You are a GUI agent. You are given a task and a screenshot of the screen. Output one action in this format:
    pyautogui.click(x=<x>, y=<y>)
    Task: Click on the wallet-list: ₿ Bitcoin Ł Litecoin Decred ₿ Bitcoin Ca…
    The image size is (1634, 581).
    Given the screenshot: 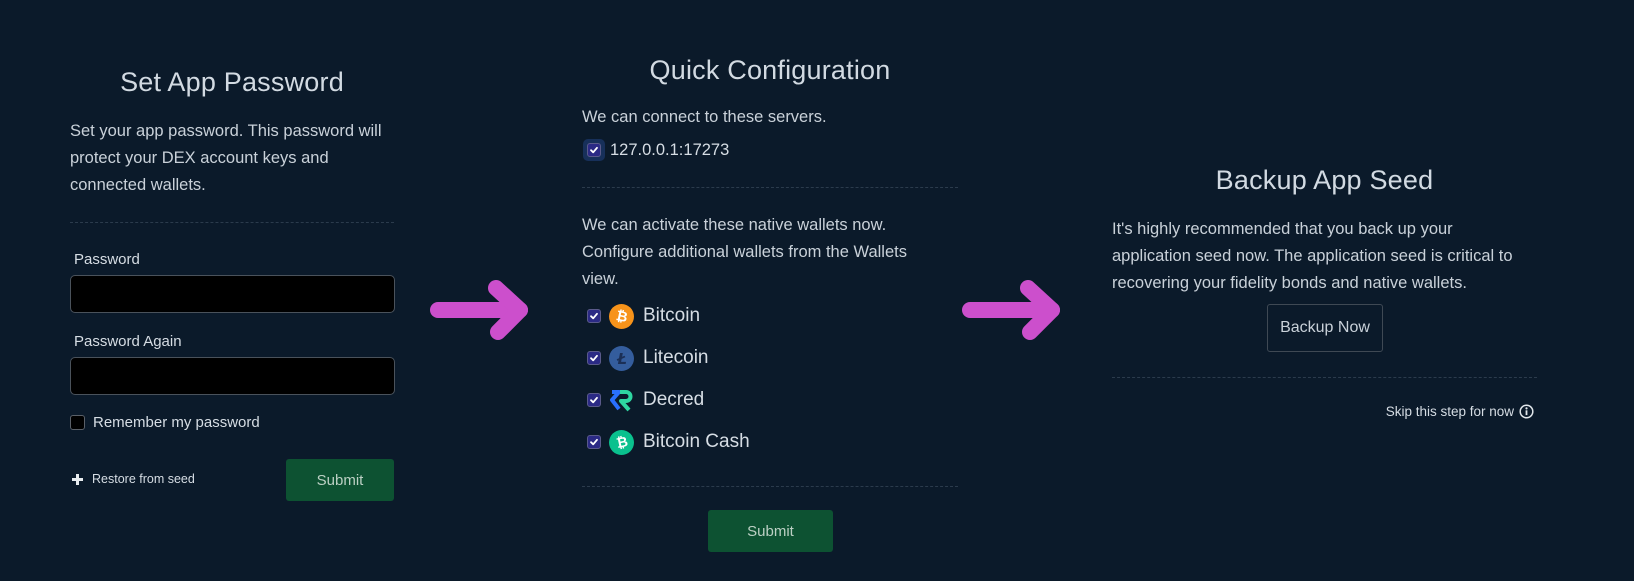 What is the action you would take?
    pyautogui.click(x=668, y=379)
    